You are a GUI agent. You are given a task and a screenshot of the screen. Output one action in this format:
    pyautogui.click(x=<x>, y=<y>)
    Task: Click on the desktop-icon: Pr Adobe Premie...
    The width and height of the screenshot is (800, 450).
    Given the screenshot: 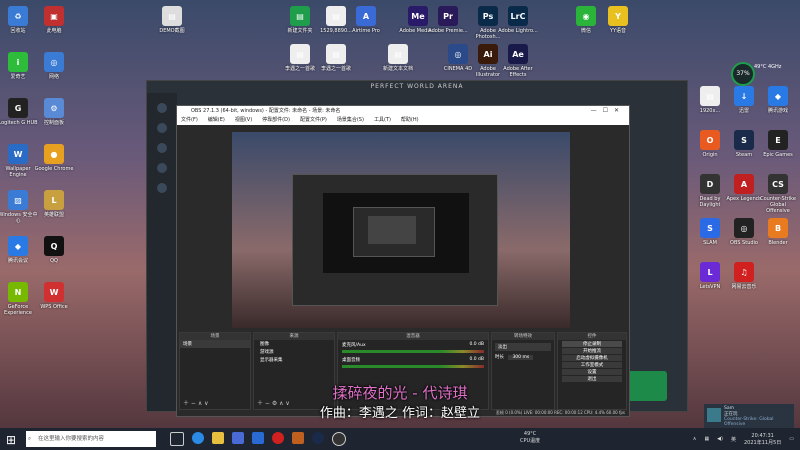 What is the action you would take?
    pyautogui.click(x=448, y=20)
    